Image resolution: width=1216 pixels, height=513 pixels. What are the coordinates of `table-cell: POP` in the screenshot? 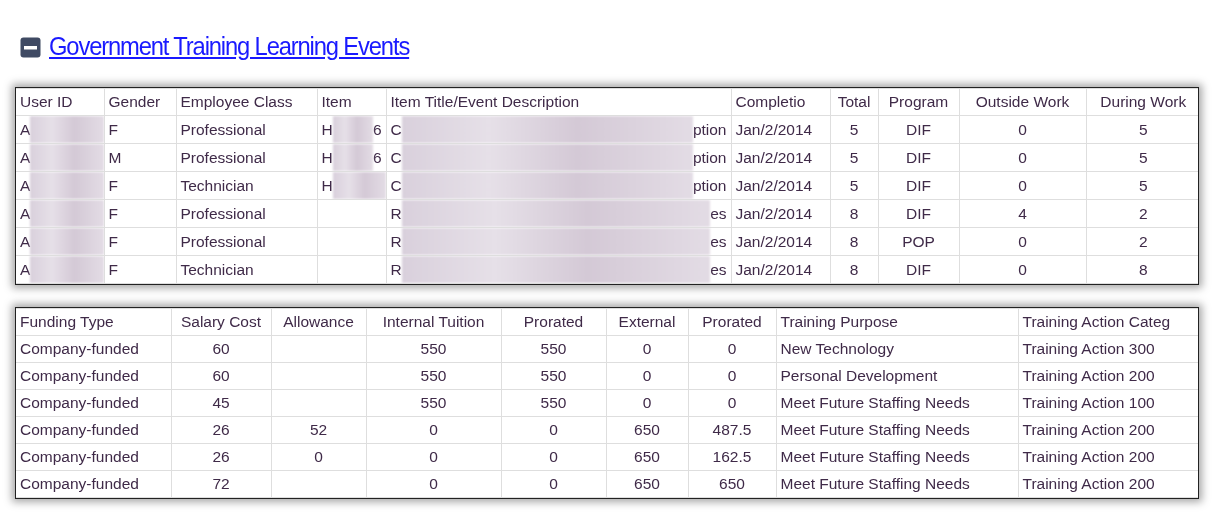 It's located at (918, 241).